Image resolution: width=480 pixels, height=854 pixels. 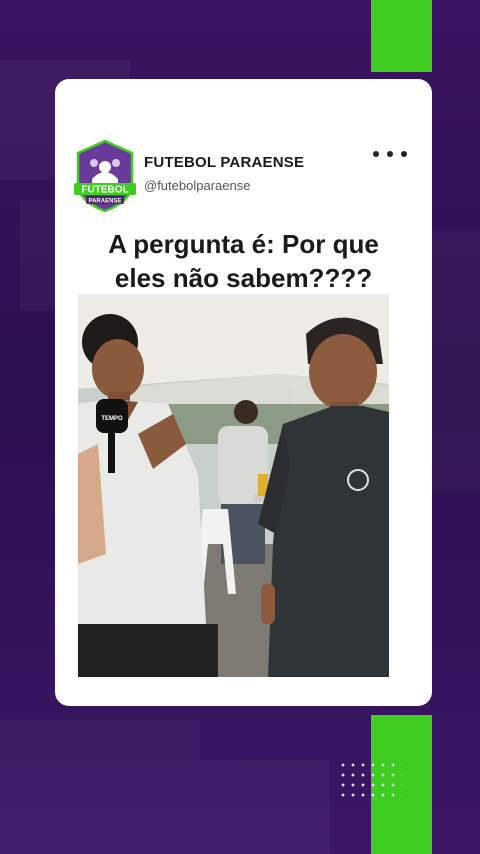 I want to click on logo-text-main: FUTEBOL, so click(x=104, y=190).